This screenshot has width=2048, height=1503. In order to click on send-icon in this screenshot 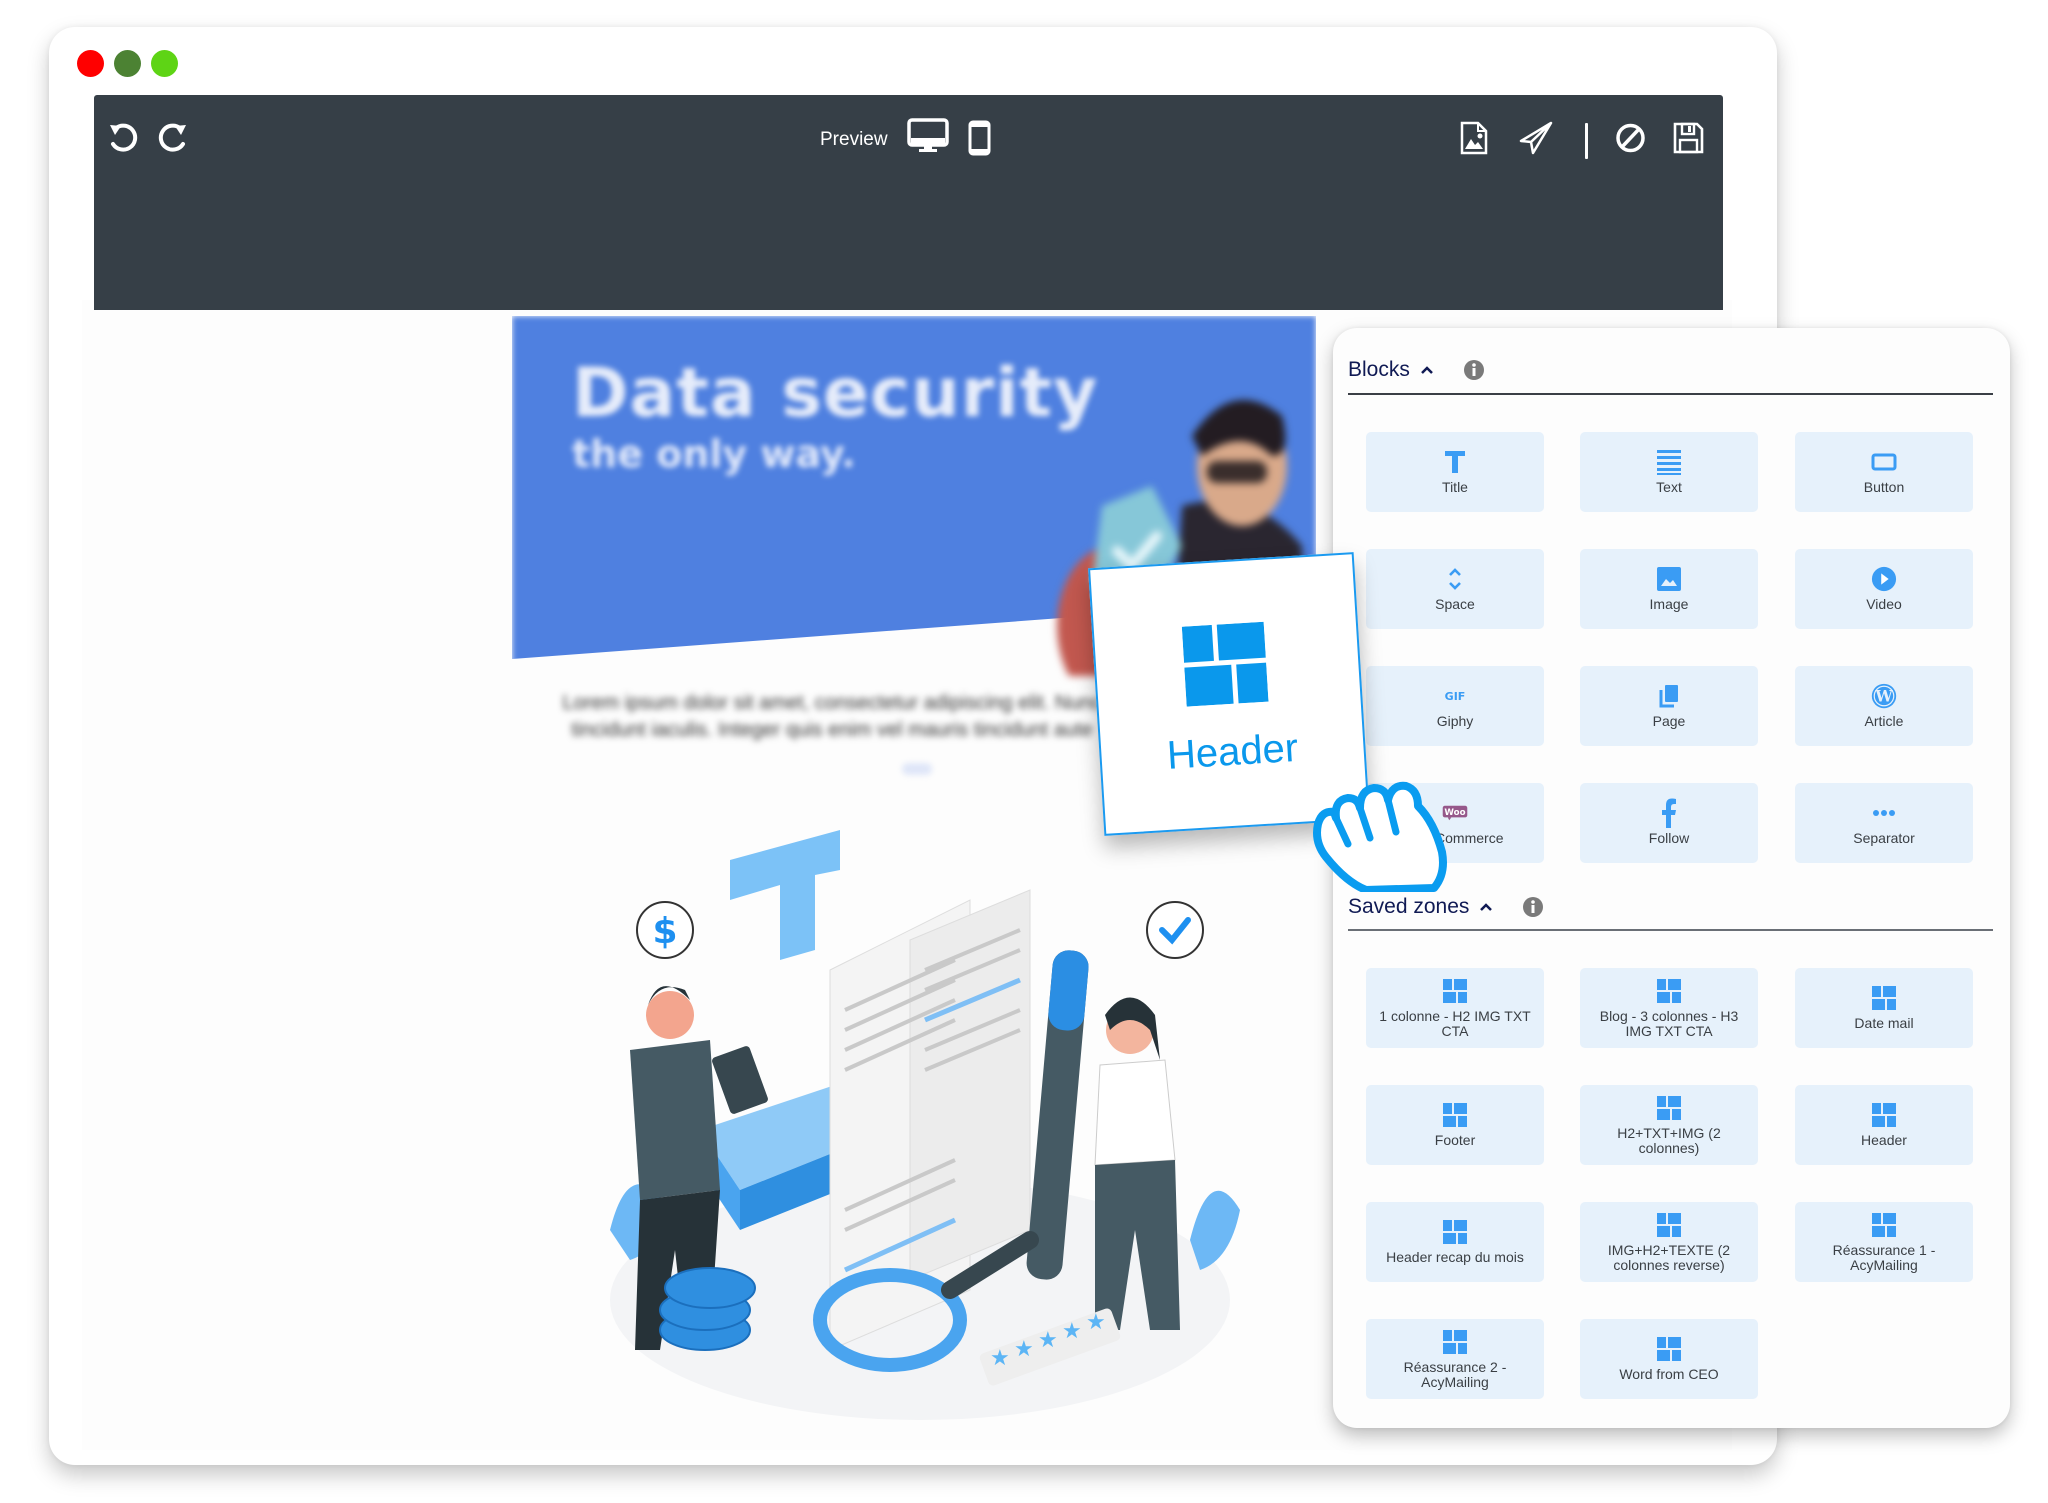, I will do `click(1536, 138)`.